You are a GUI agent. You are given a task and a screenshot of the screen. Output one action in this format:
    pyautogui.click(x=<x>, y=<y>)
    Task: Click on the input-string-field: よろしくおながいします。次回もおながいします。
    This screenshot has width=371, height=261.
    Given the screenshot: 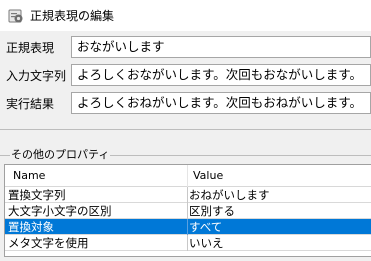 What is the action you would take?
    pyautogui.click(x=221, y=75)
    